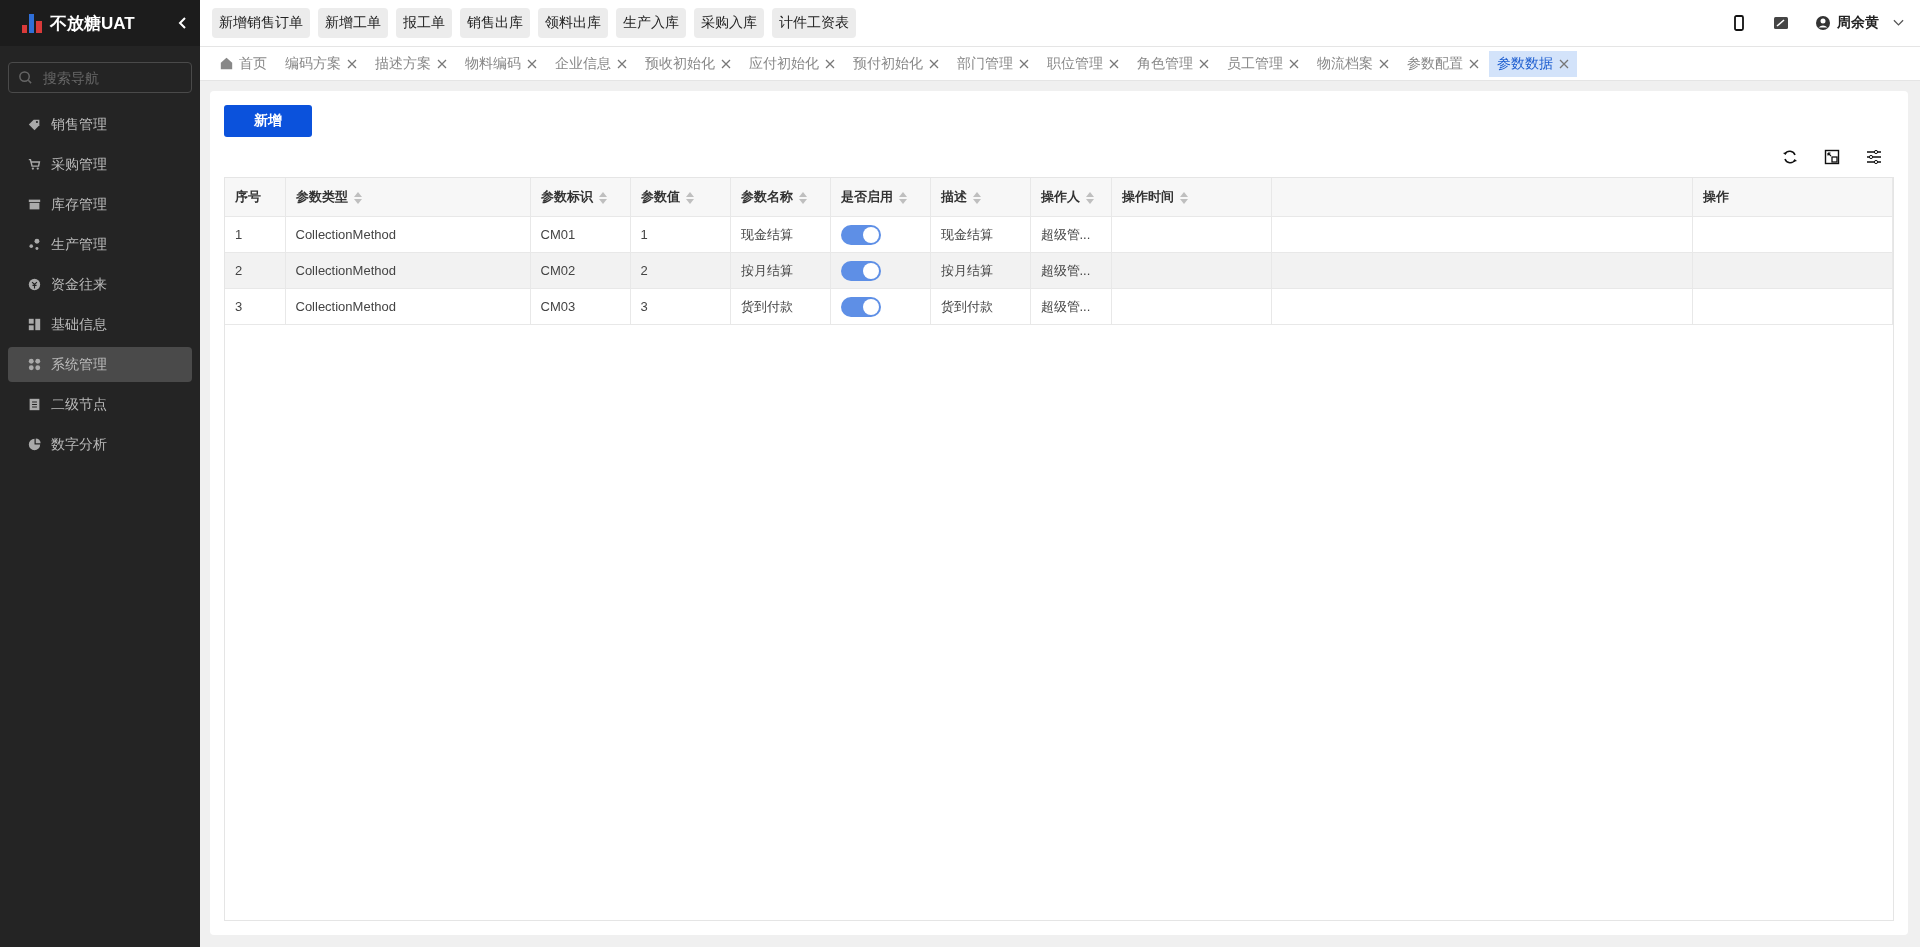 This screenshot has width=1920, height=947. What do you see at coordinates (34, 404) in the screenshot?
I see `document-icon` at bounding box center [34, 404].